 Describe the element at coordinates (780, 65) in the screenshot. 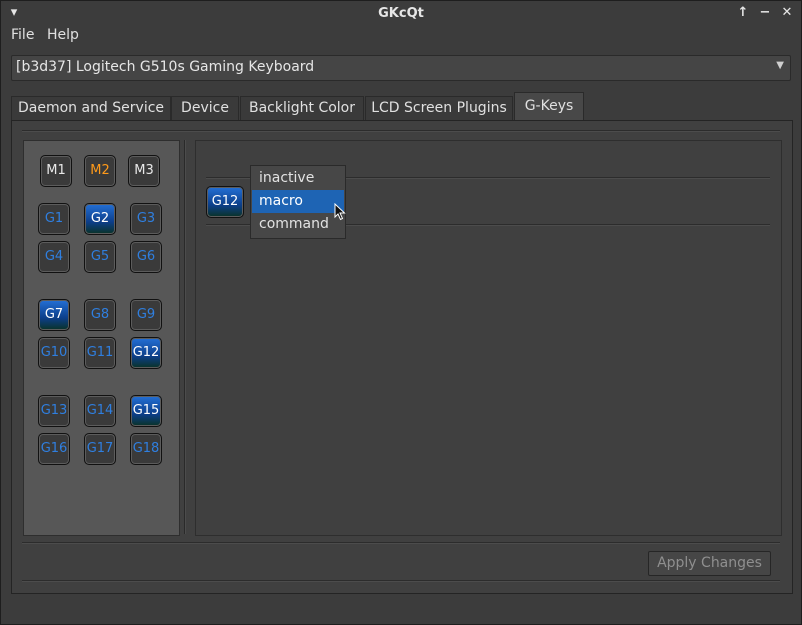

I see `dropdown-arrow-icon: ▼` at that location.